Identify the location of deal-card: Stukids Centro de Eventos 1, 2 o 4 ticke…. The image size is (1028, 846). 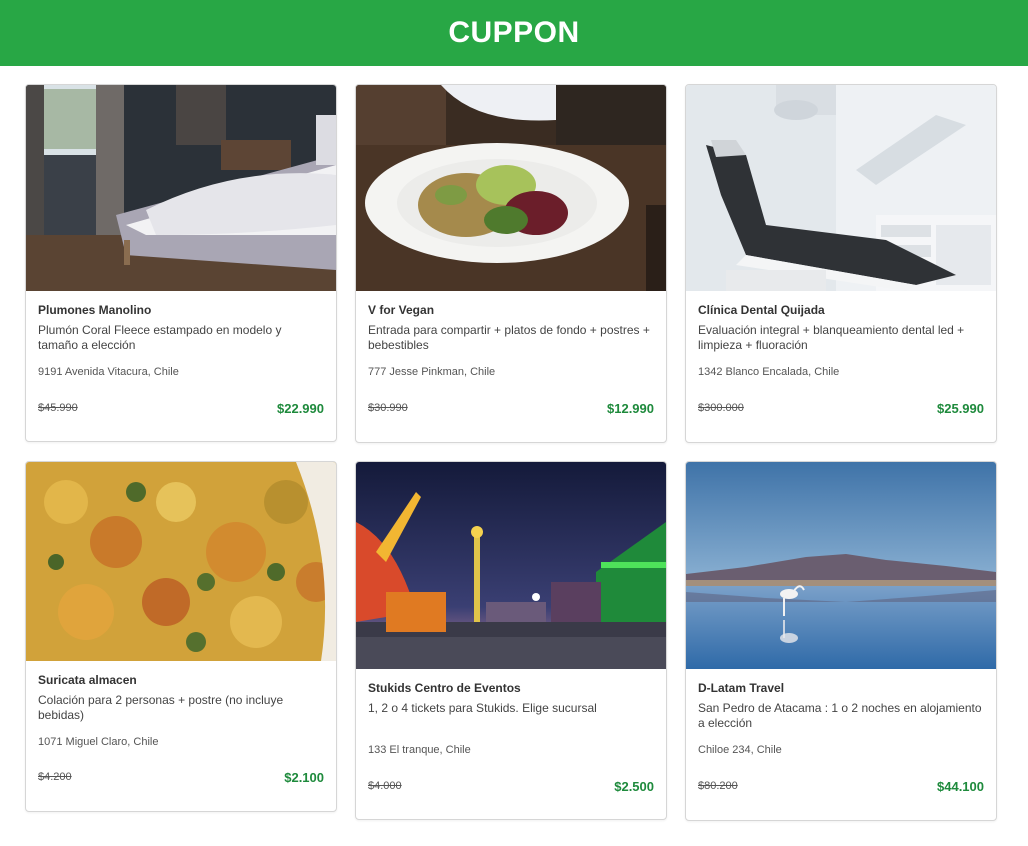
(511, 640).